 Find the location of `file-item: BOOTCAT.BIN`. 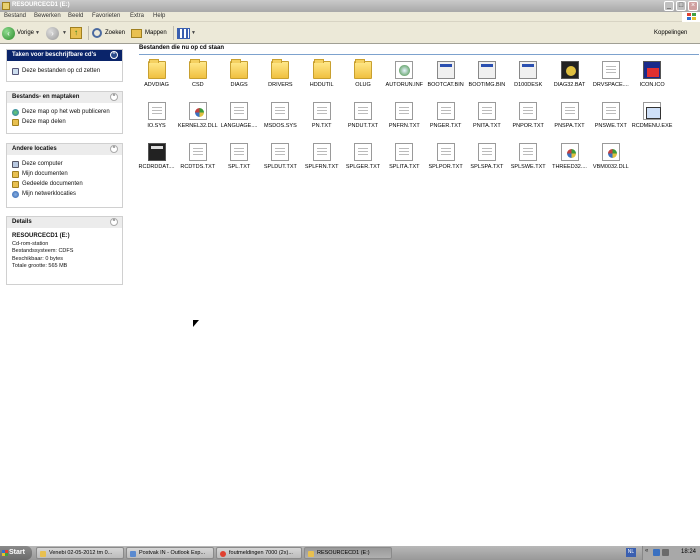

file-item: BOOTCAT.BIN is located at coordinates (445, 79).